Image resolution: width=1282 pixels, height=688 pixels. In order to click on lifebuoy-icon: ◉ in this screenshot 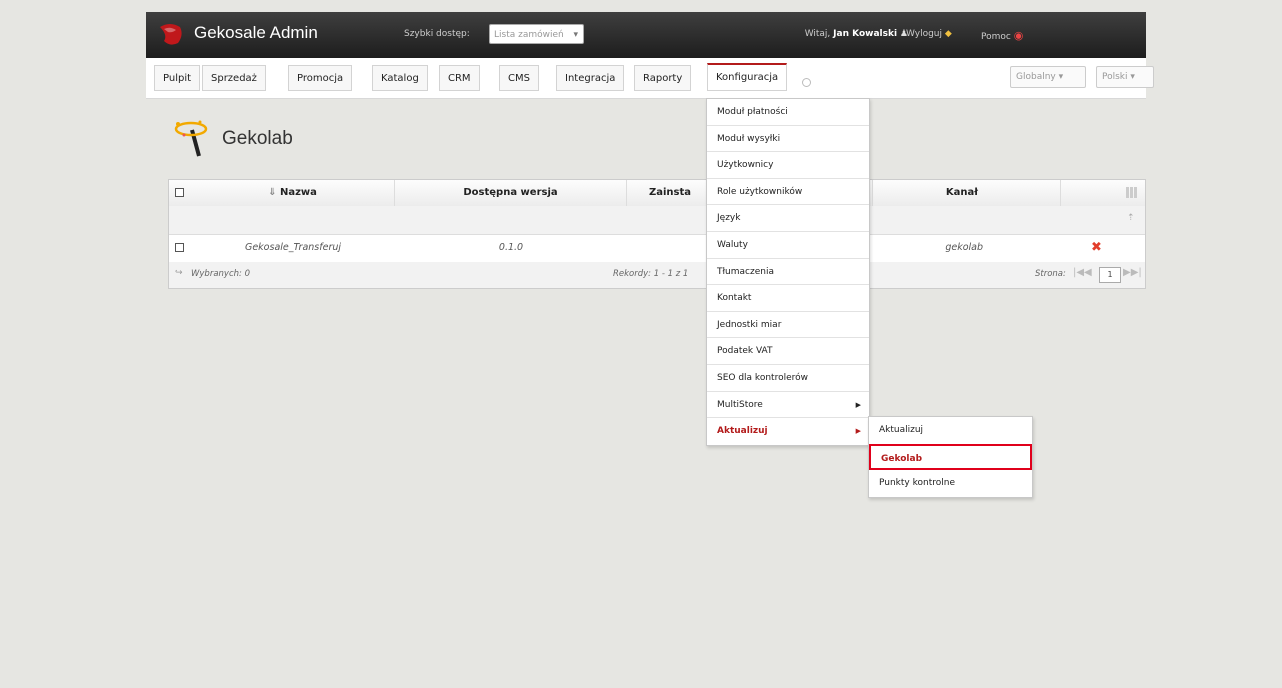, I will do `click(1018, 35)`.